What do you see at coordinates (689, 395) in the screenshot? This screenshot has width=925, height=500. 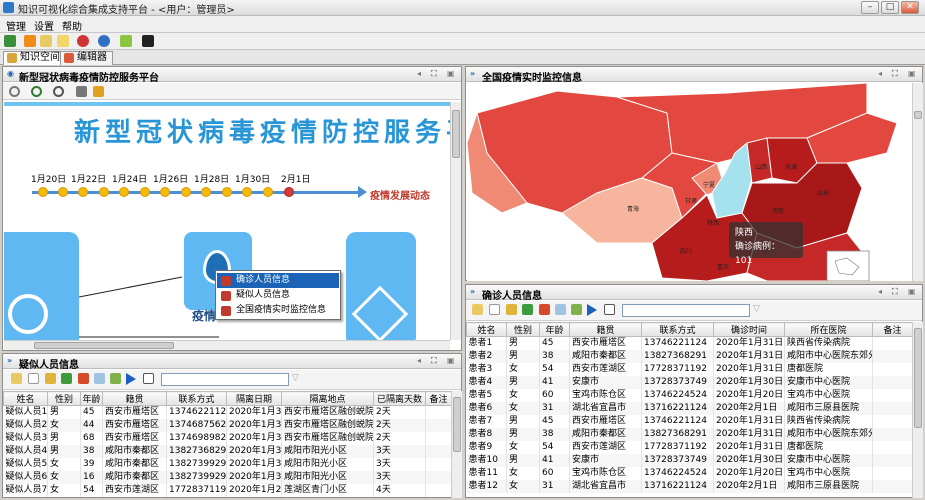 I see `table-row: 患者5 女 60 宝鸡市陈仓区 13746224524 2020年1月20日 宝鸡市中心医院` at bounding box center [689, 395].